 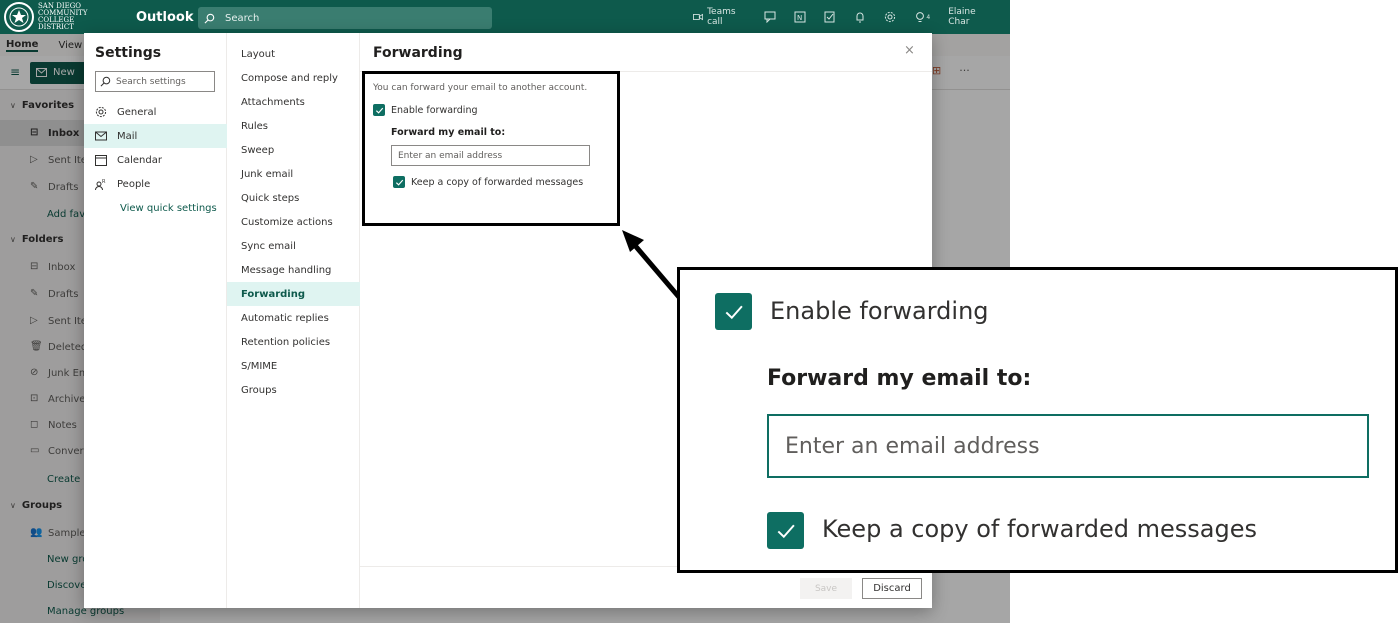 I want to click on zoom-enable-checkbox, so click(x=733, y=311).